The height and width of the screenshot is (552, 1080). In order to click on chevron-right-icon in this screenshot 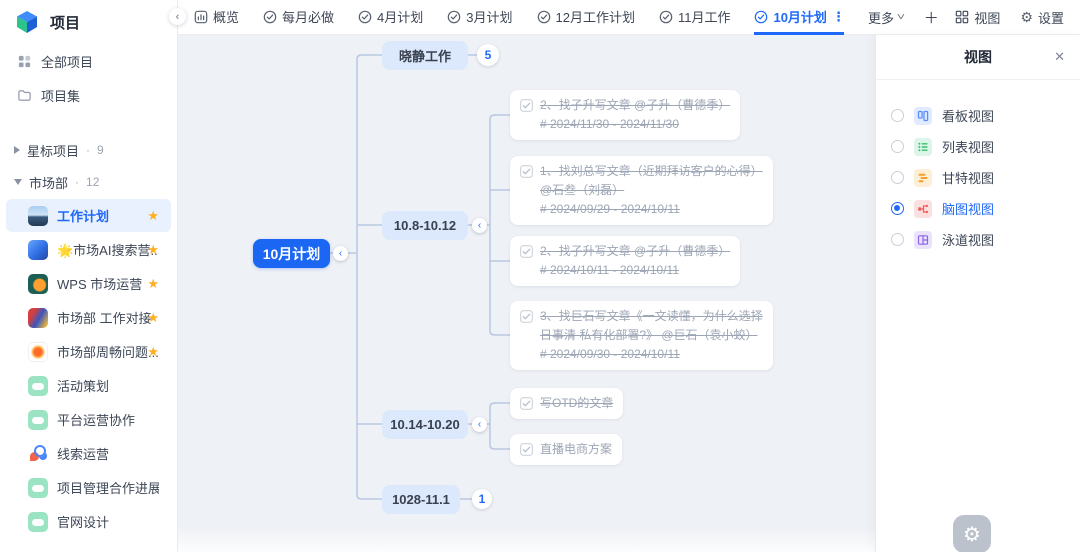, I will do `click(17, 150)`.